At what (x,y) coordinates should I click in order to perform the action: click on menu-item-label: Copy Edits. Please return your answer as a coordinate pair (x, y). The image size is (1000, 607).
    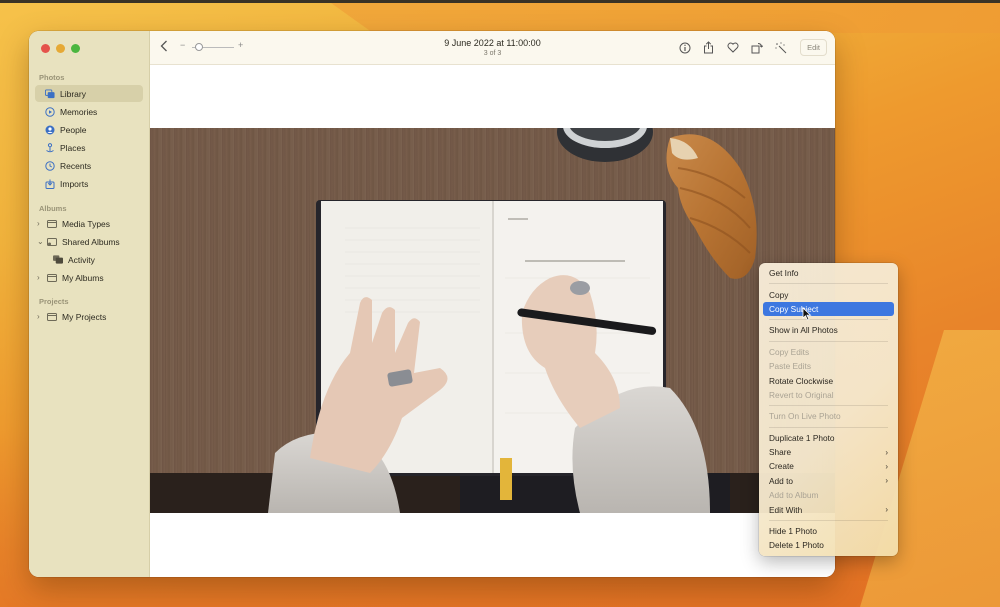
    Looking at the image, I should click on (789, 351).